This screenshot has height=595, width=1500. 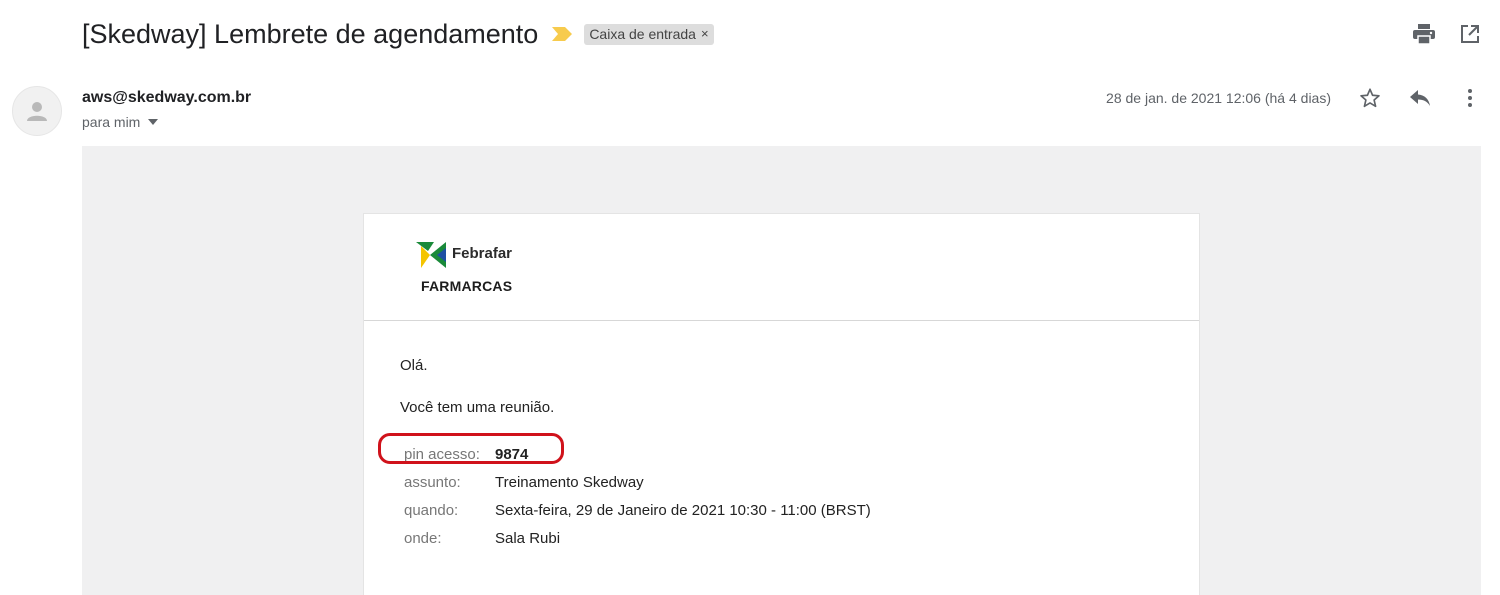 What do you see at coordinates (1424, 34) in the screenshot?
I see `print-icon` at bounding box center [1424, 34].